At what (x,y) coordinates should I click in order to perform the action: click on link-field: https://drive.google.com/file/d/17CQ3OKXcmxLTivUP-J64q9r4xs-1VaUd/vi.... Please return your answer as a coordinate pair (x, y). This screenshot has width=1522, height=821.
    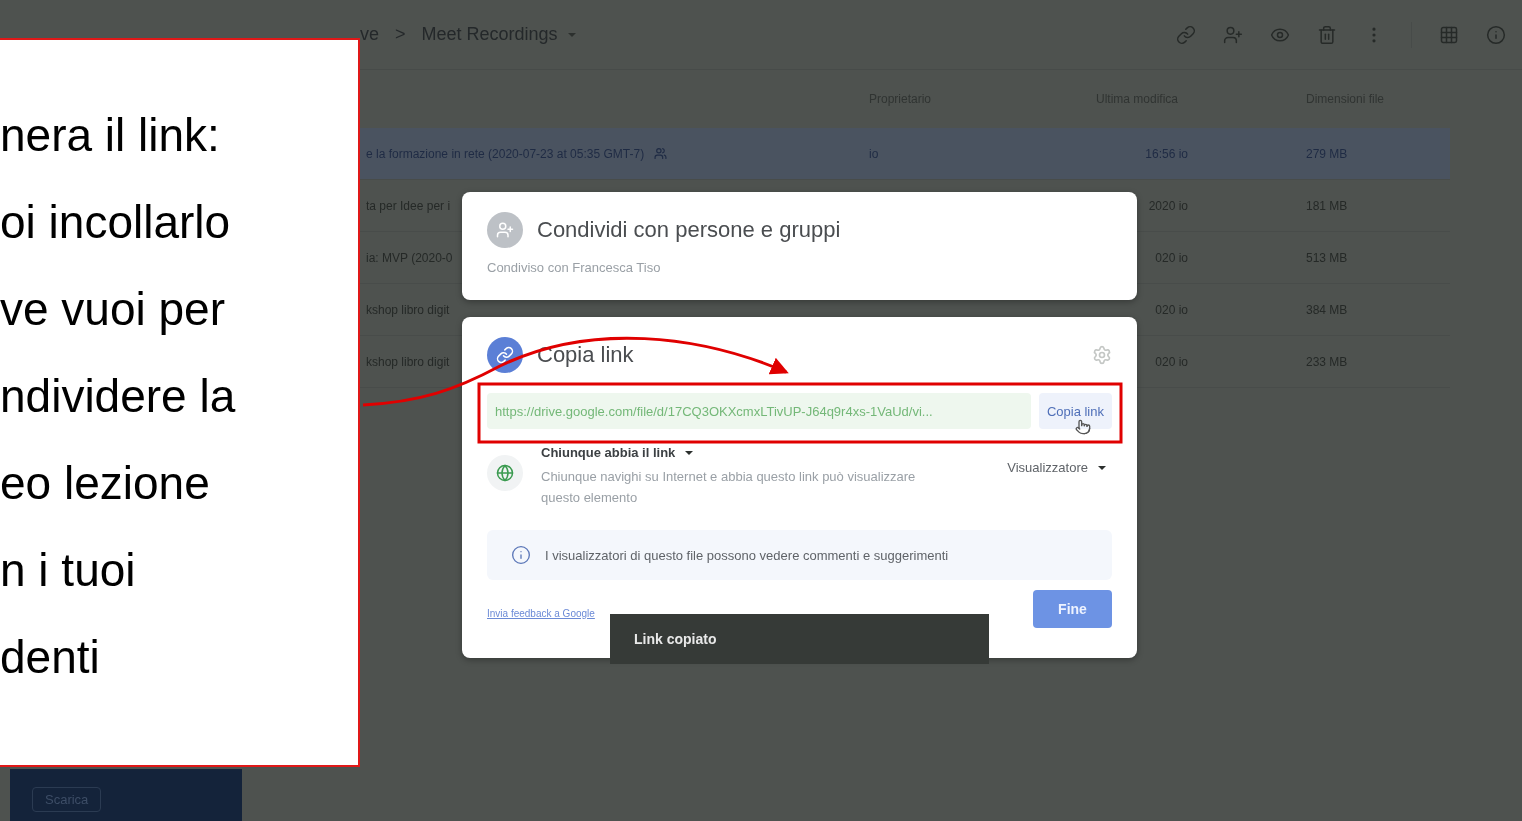
    Looking at the image, I should click on (759, 411).